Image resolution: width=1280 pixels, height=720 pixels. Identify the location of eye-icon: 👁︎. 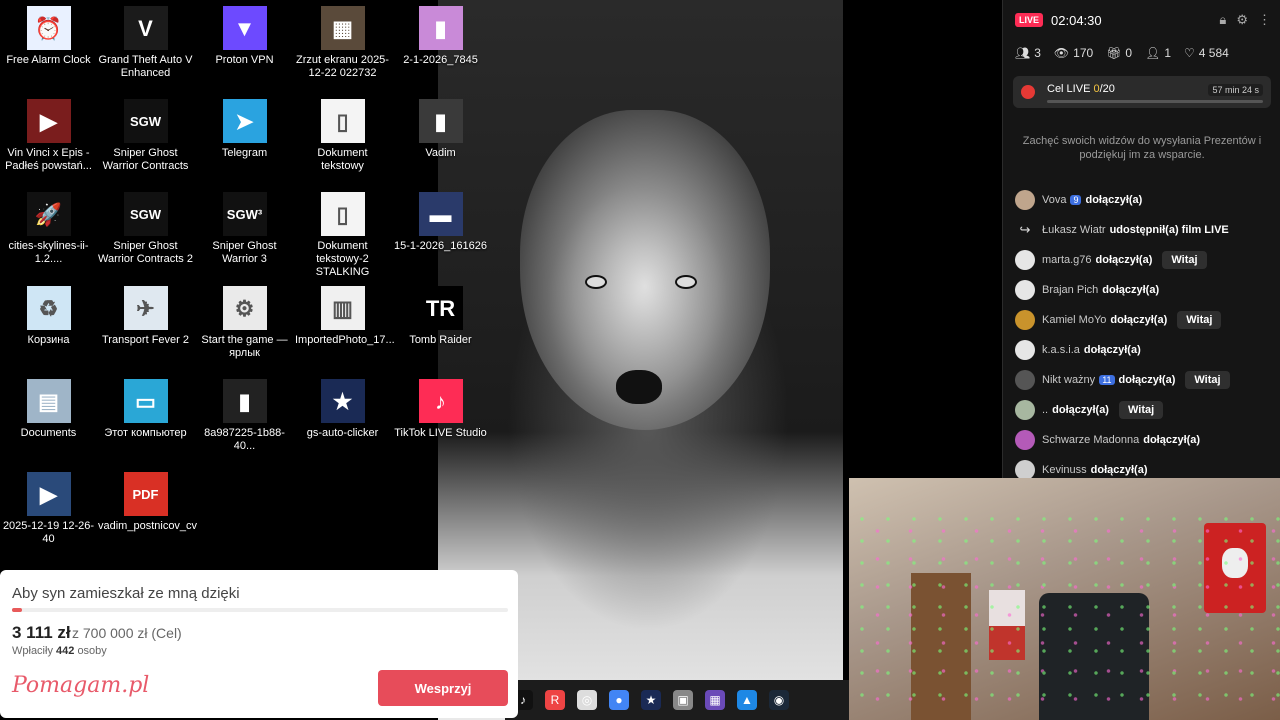
(1061, 53).